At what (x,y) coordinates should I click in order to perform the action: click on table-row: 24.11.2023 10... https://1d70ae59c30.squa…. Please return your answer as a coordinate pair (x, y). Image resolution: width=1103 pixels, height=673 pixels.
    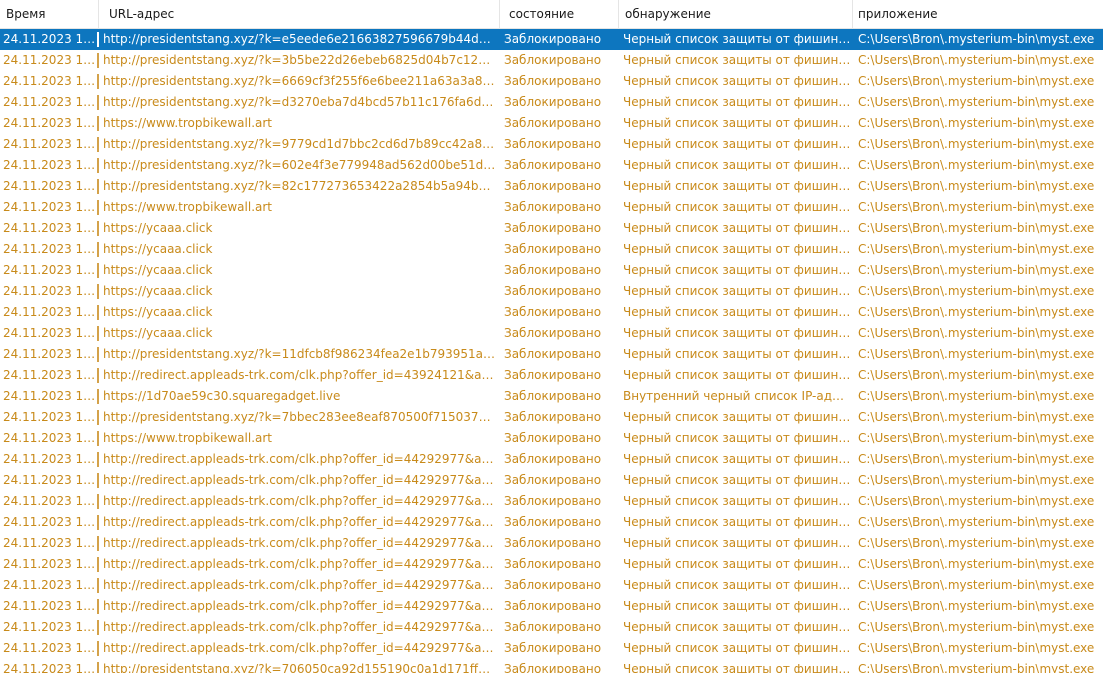
    Looking at the image, I should click on (551, 396).